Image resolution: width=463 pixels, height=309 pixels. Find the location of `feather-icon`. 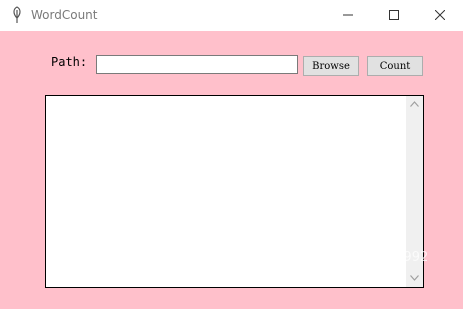

feather-icon is located at coordinates (17, 15).